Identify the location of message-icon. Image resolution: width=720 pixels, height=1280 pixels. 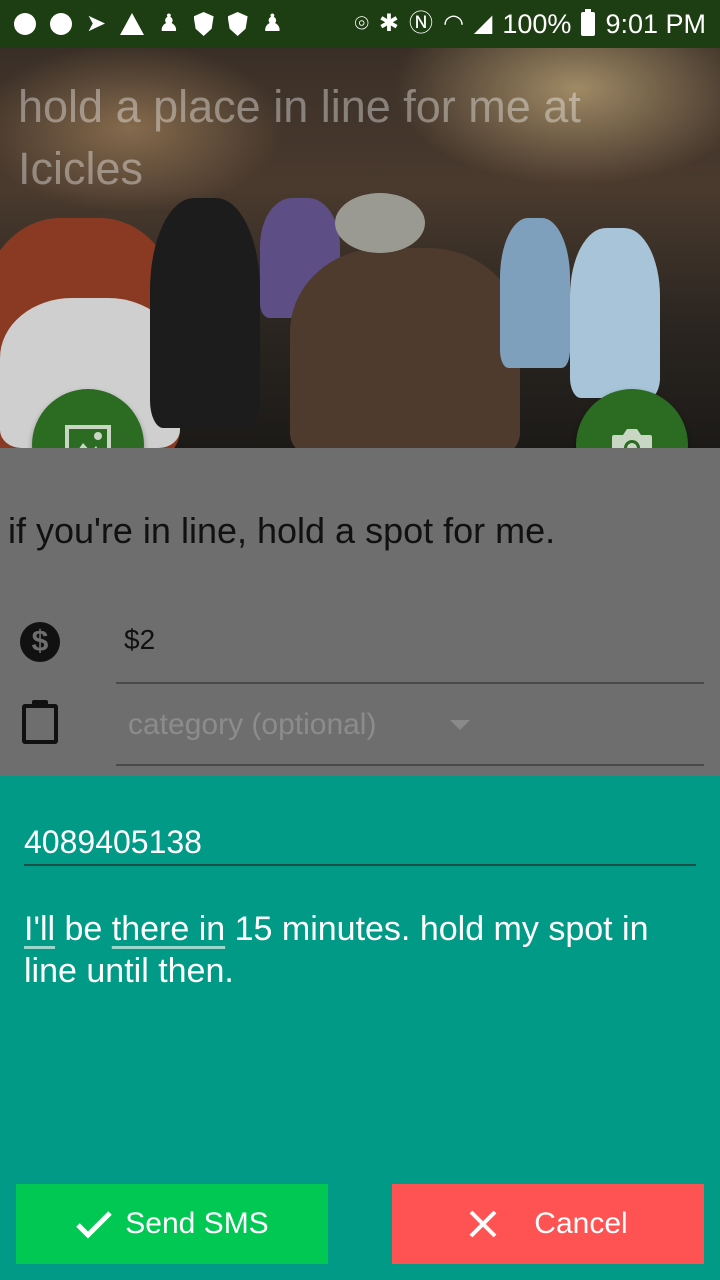
(25, 24).